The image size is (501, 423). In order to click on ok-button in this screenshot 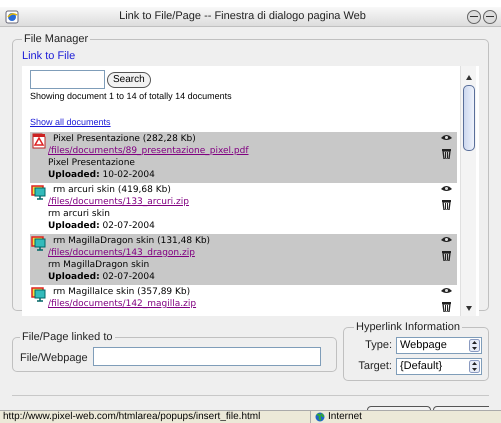, I will do `click(461, 408)`.